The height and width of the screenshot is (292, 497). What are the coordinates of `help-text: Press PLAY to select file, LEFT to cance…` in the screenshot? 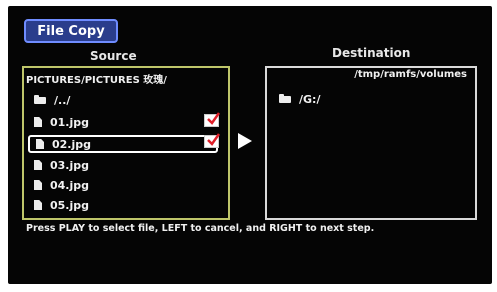 It's located at (200, 228).